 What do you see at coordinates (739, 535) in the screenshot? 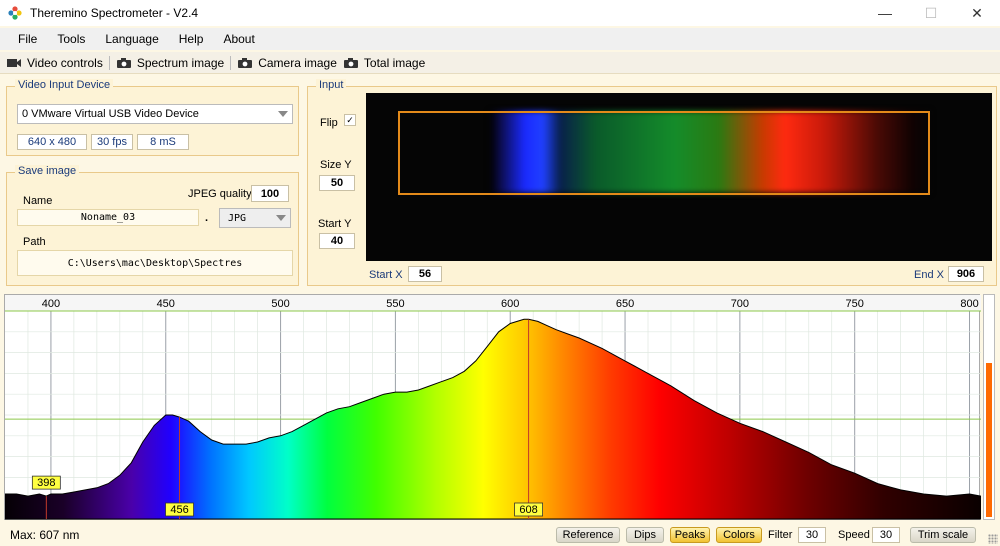
I see `colors-button: Colors` at bounding box center [739, 535].